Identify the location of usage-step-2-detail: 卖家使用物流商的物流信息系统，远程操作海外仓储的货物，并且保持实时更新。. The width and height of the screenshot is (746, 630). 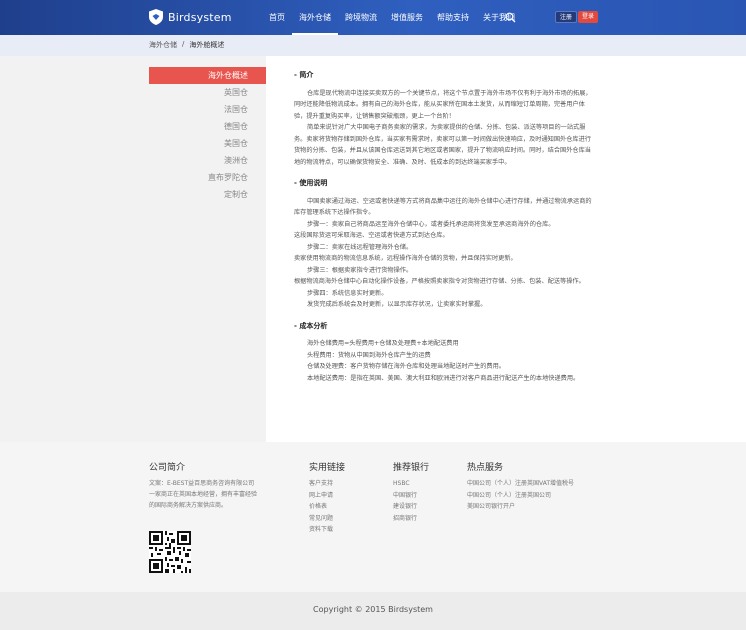
(405, 258).